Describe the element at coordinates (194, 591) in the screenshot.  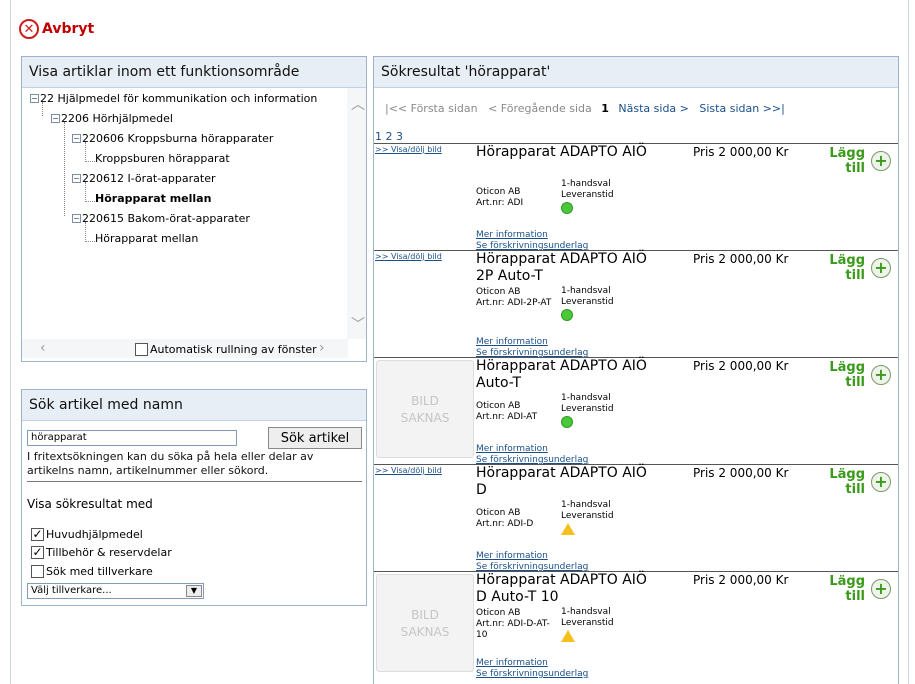
I see `chevron-down-icon: ▼` at that location.